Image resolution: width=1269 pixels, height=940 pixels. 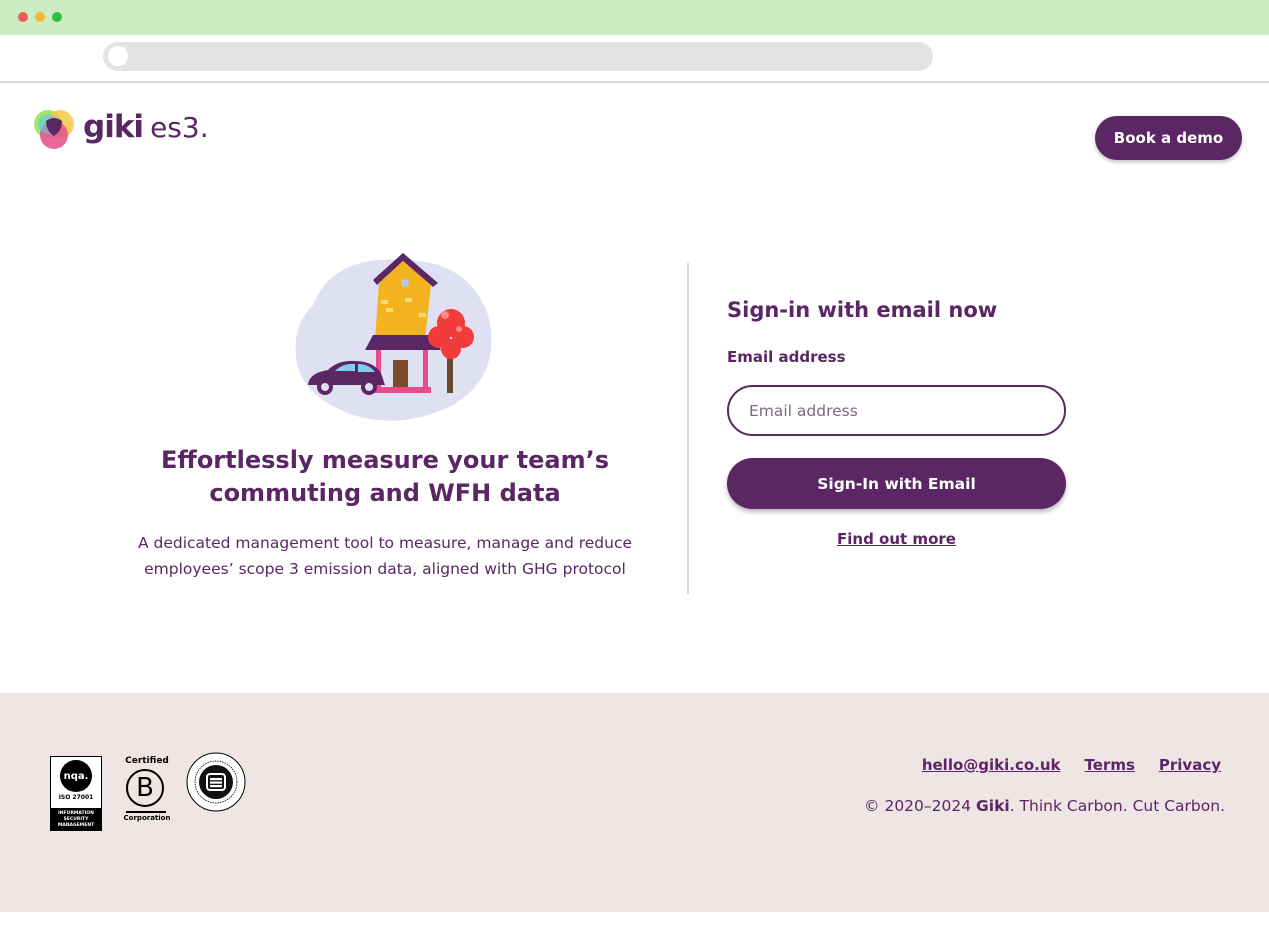 I want to click on browser-toolbar, so click(x=634, y=59).